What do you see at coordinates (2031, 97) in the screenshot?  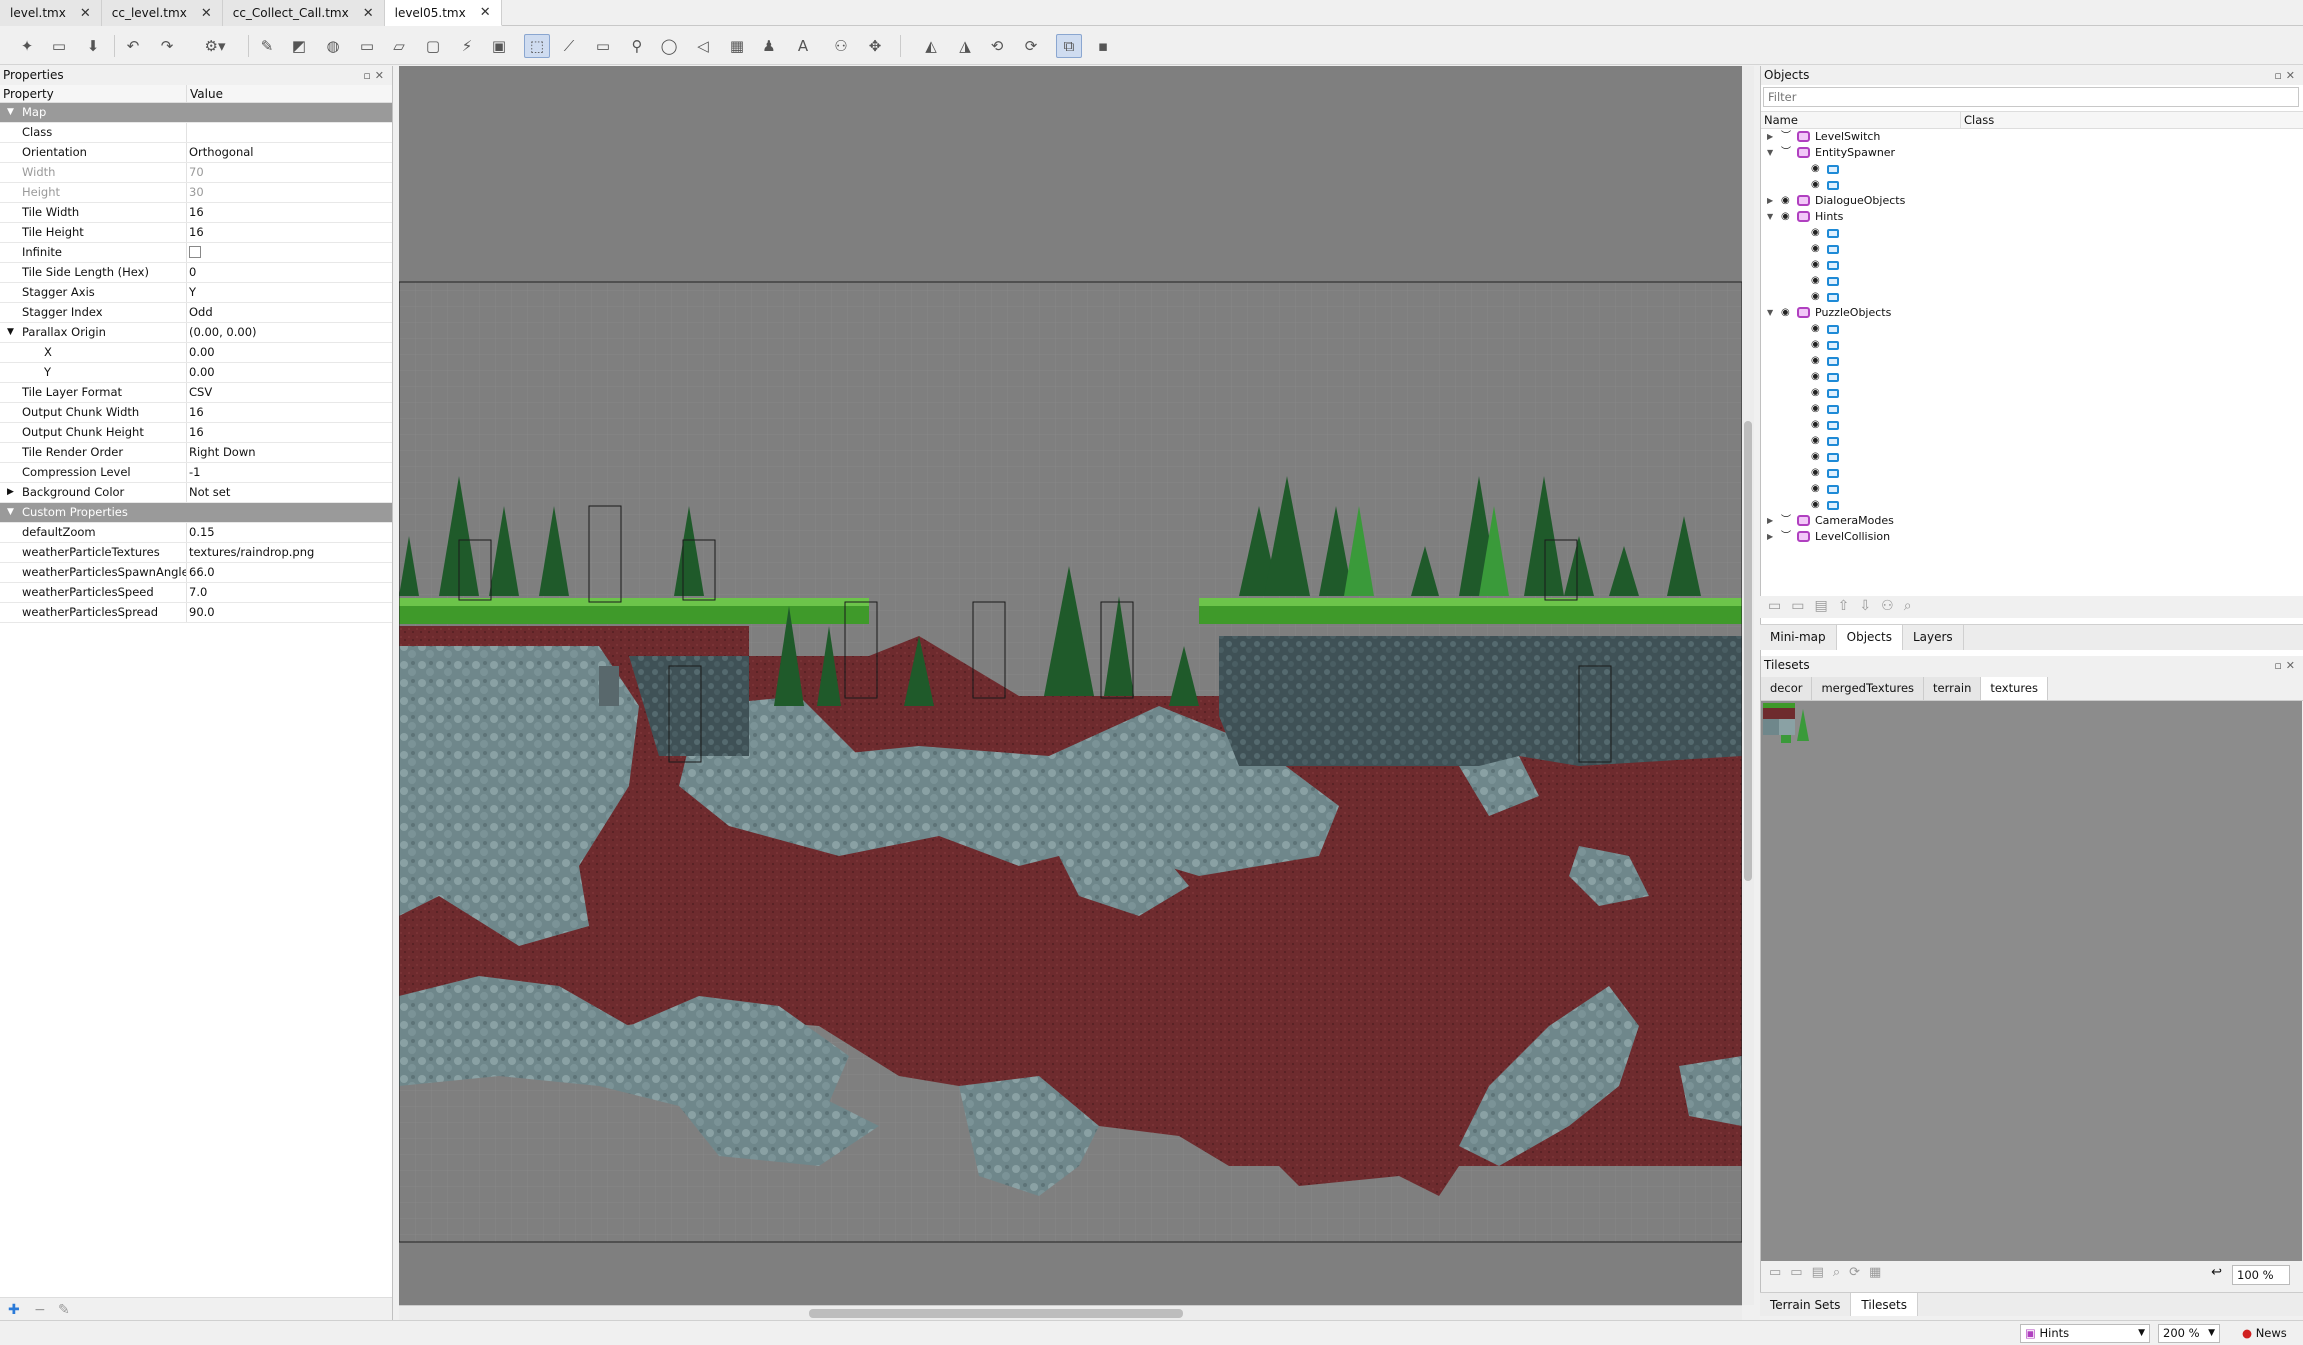 I see `objects-filter-input` at bounding box center [2031, 97].